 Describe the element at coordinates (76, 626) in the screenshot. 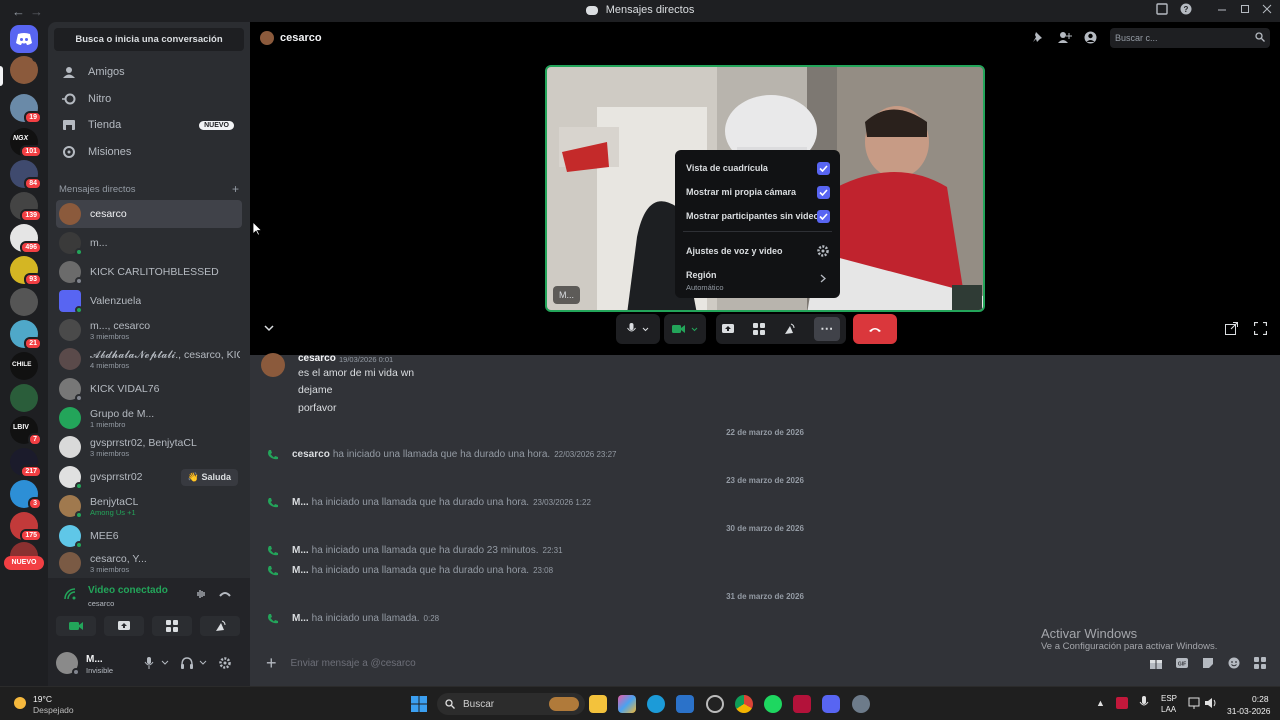

I see `camera-button` at that location.